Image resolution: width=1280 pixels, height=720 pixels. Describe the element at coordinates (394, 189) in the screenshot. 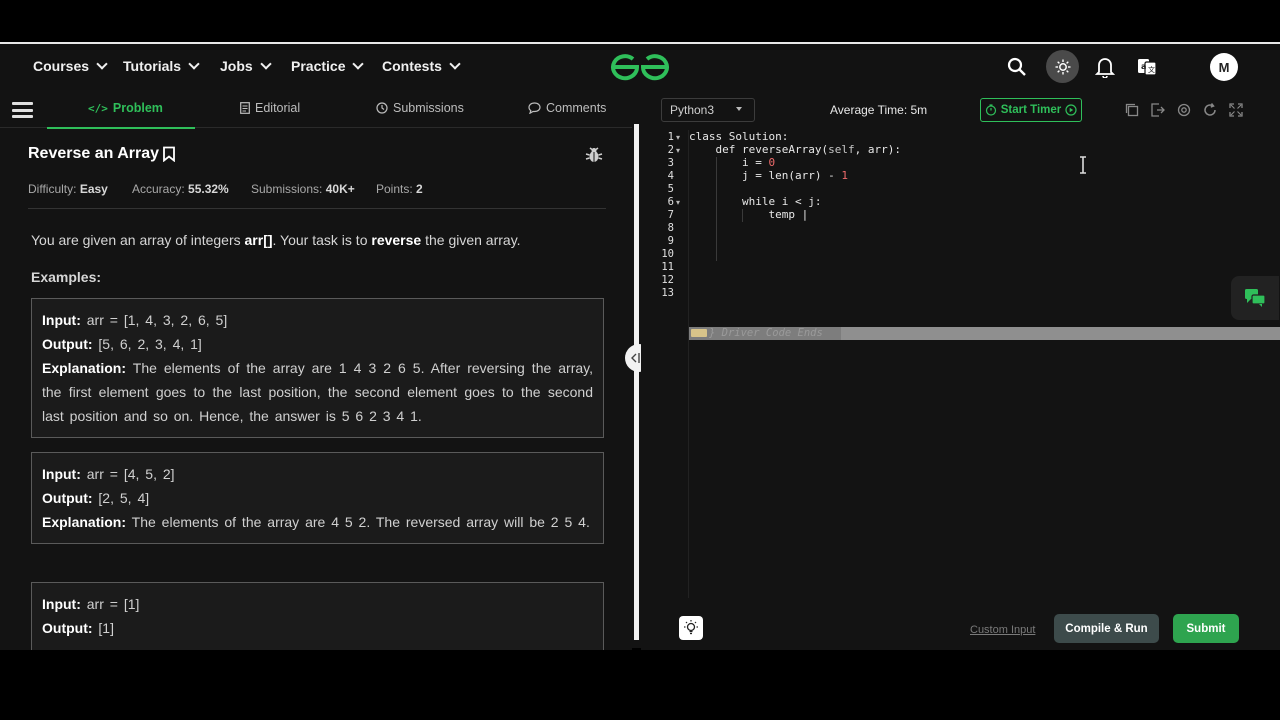

I see `points-label: Points:` at that location.